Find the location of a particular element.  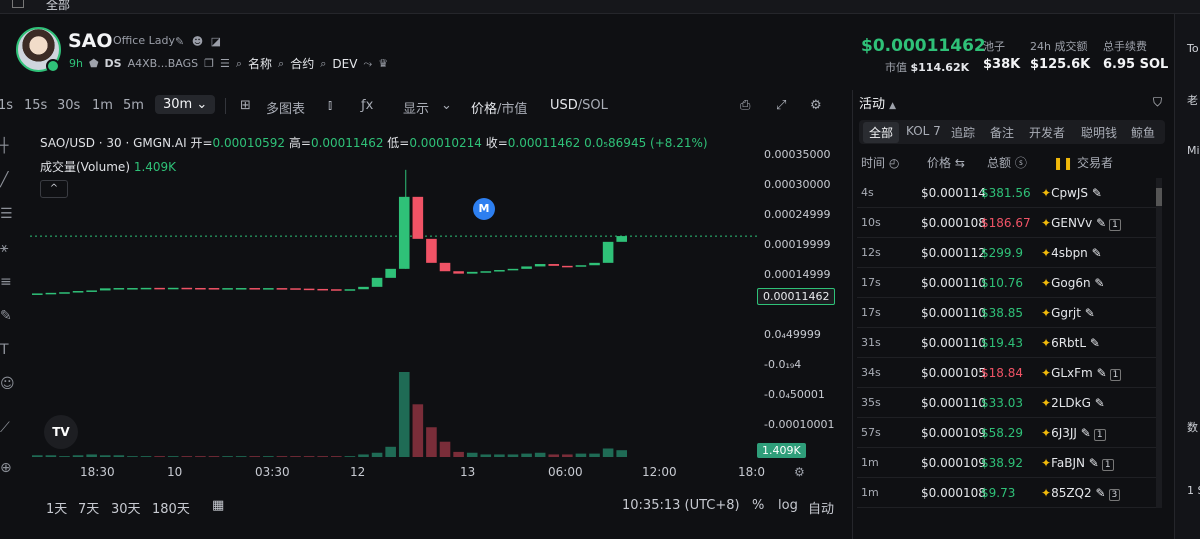

camera-icon: ⎙ is located at coordinates (745, 105).